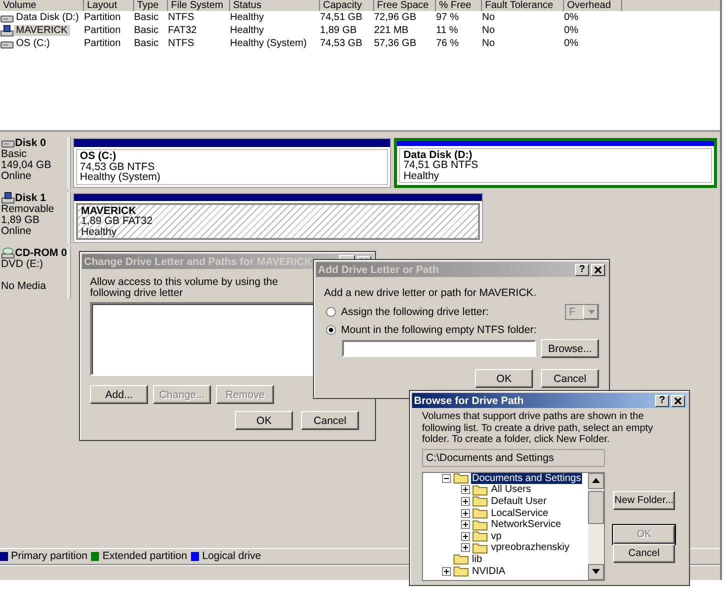 Image resolution: width=724 pixels, height=600 pixels. What do you see at coordinates (523, 5) in the screenshot?
I see `column-header: Fault Tolerance` at bounding box center [523, 5].